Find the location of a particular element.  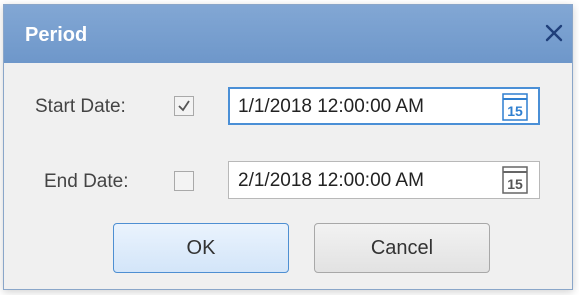

start-date-field: 1/1/2018 12:00:00 AM 15 is located at coordinates (384, 106).